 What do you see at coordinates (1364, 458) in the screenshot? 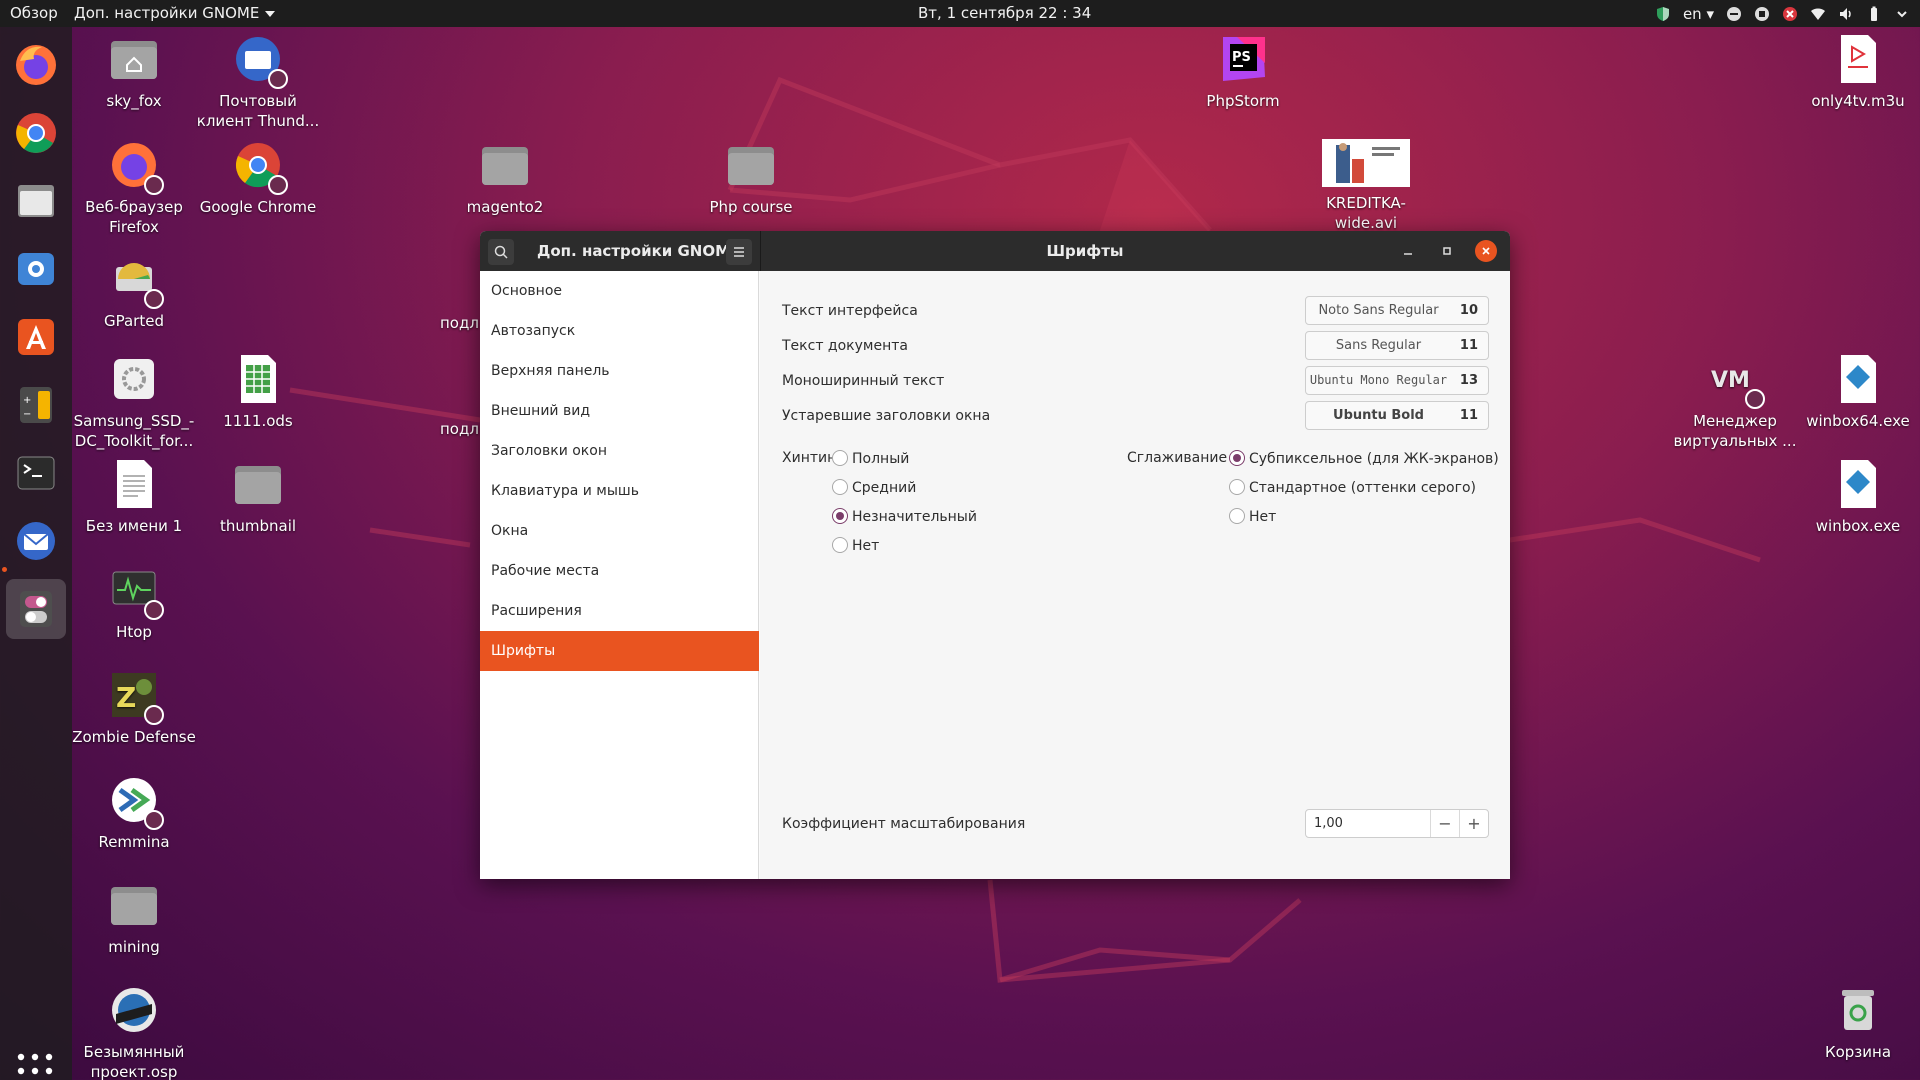
I see `antialiasing-subpixel-radio: Субпиксельное (для ЖК-экранов)` at bounding box center [1364, 458].